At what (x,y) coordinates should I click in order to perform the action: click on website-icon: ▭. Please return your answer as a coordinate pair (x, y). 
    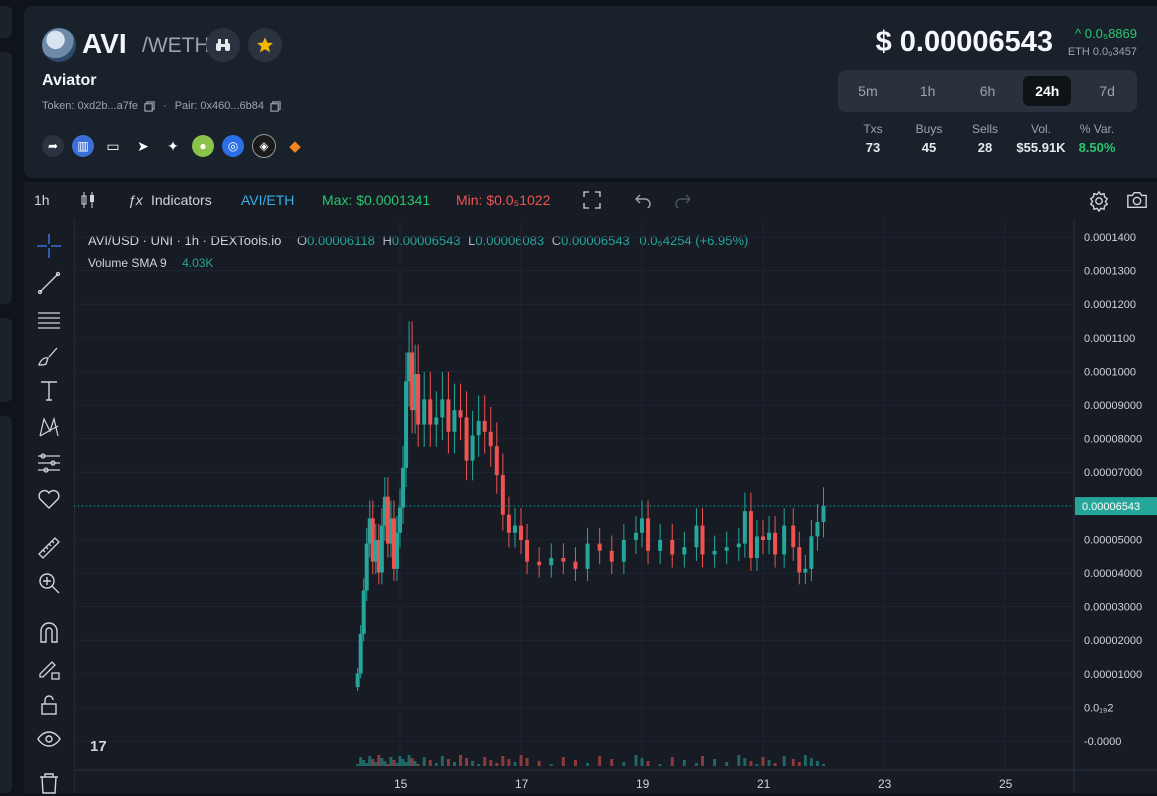
    Looking at the image, I should click on (113, 146).